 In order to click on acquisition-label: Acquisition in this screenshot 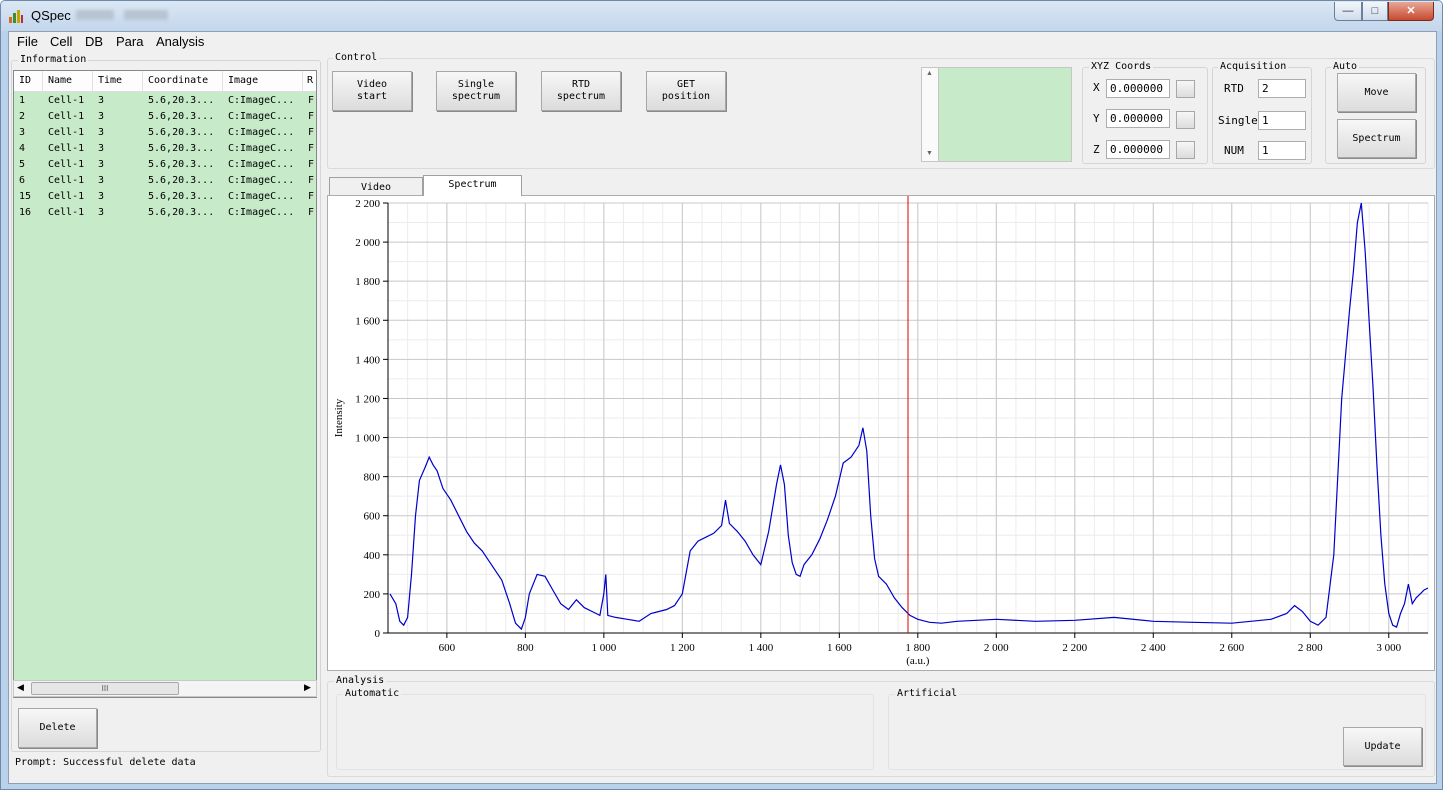, I will do `click(1253, 66)`.